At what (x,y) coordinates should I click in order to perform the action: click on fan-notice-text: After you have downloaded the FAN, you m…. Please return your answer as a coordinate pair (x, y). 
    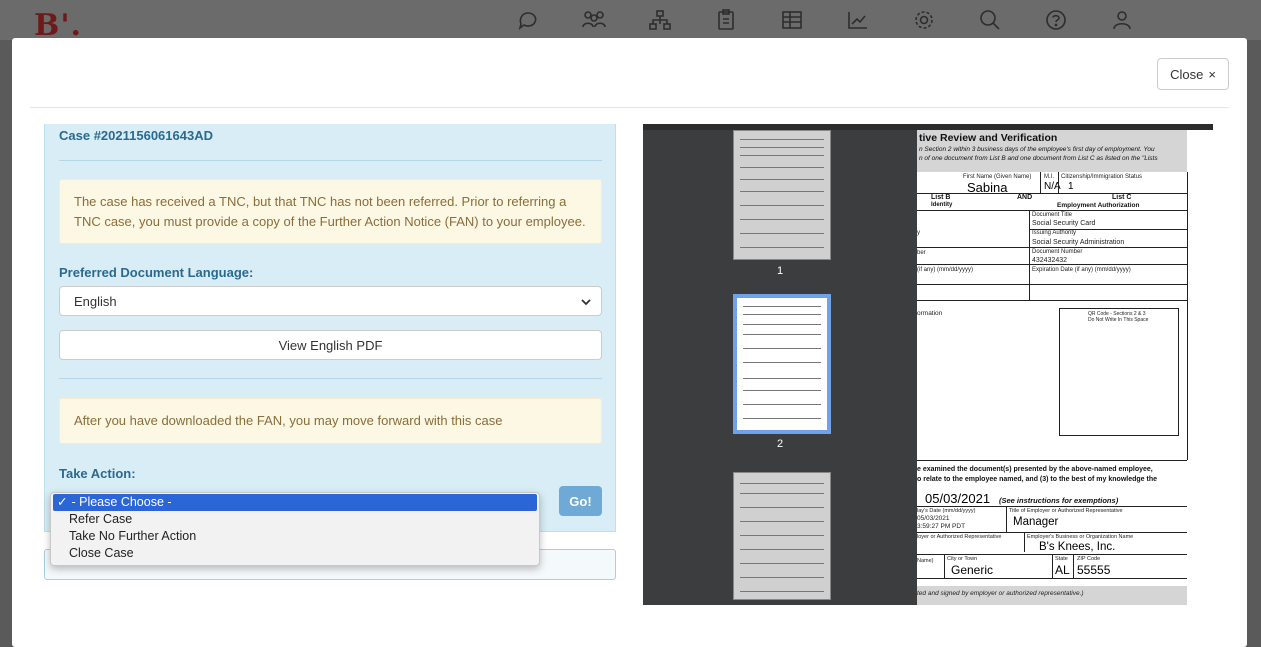
    Looking at the image, I should click on (288, 420).